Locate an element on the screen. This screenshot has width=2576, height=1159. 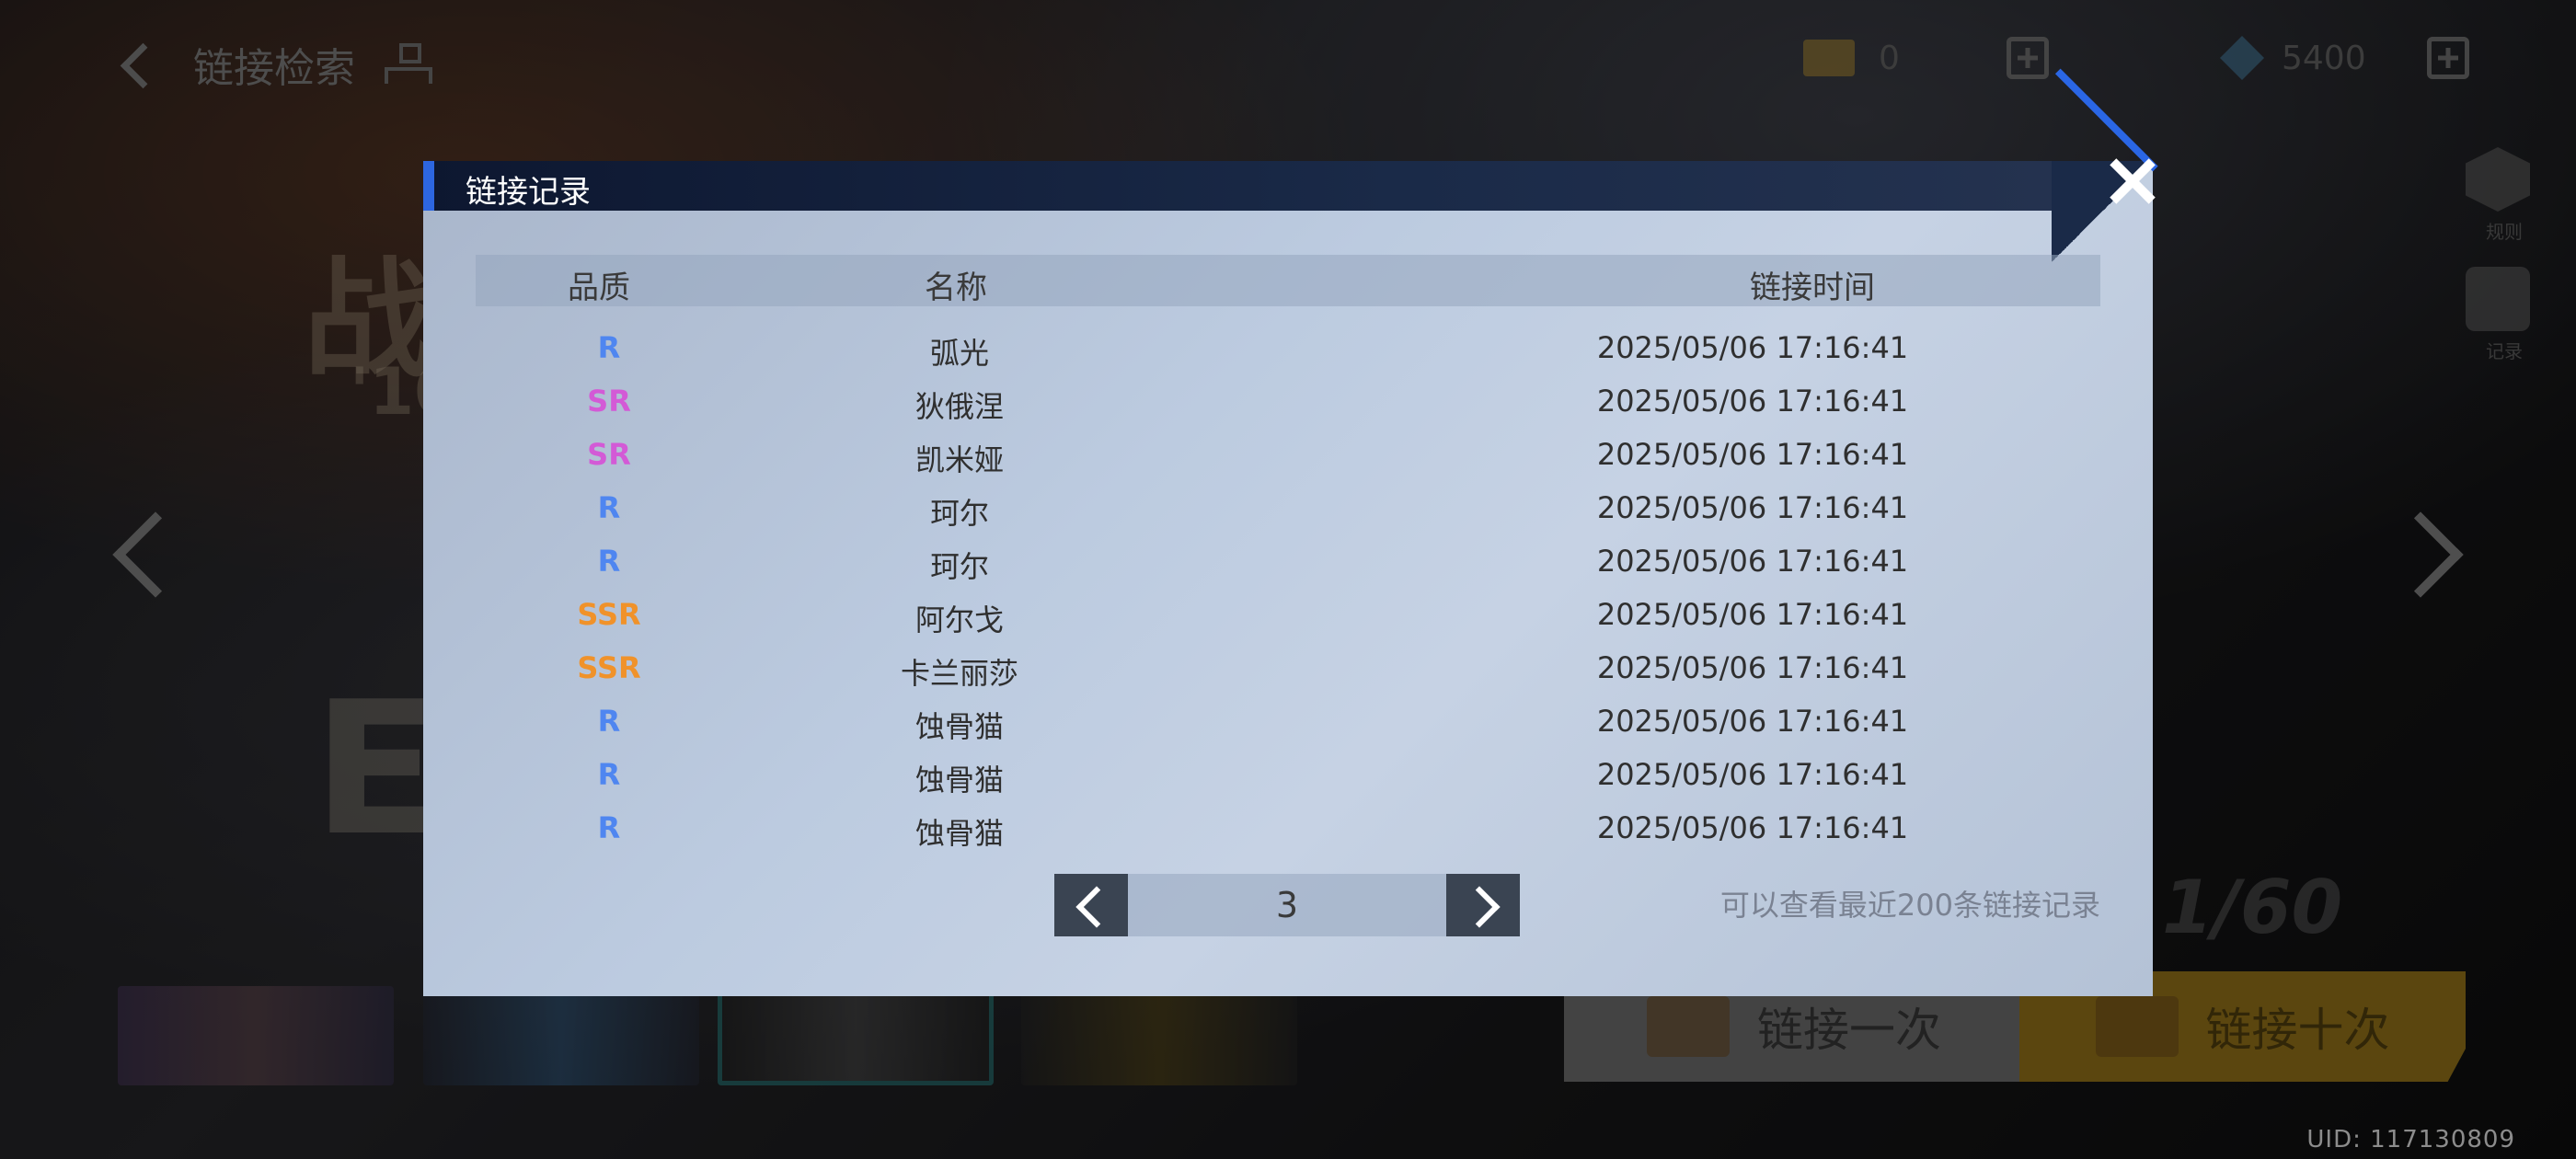
next-page-button is located at coordinates (1483, 905).